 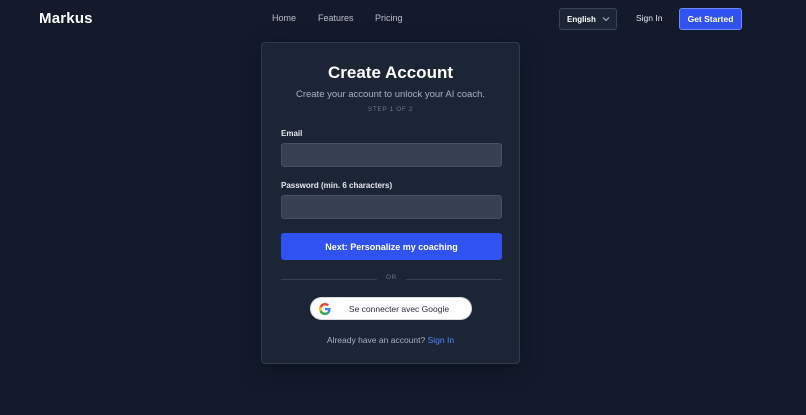 What do you see at coordinates (399, 308) in the screenshot?
I see `google-button-label: Se connecter avec Google` at bounding box center [399, 308].